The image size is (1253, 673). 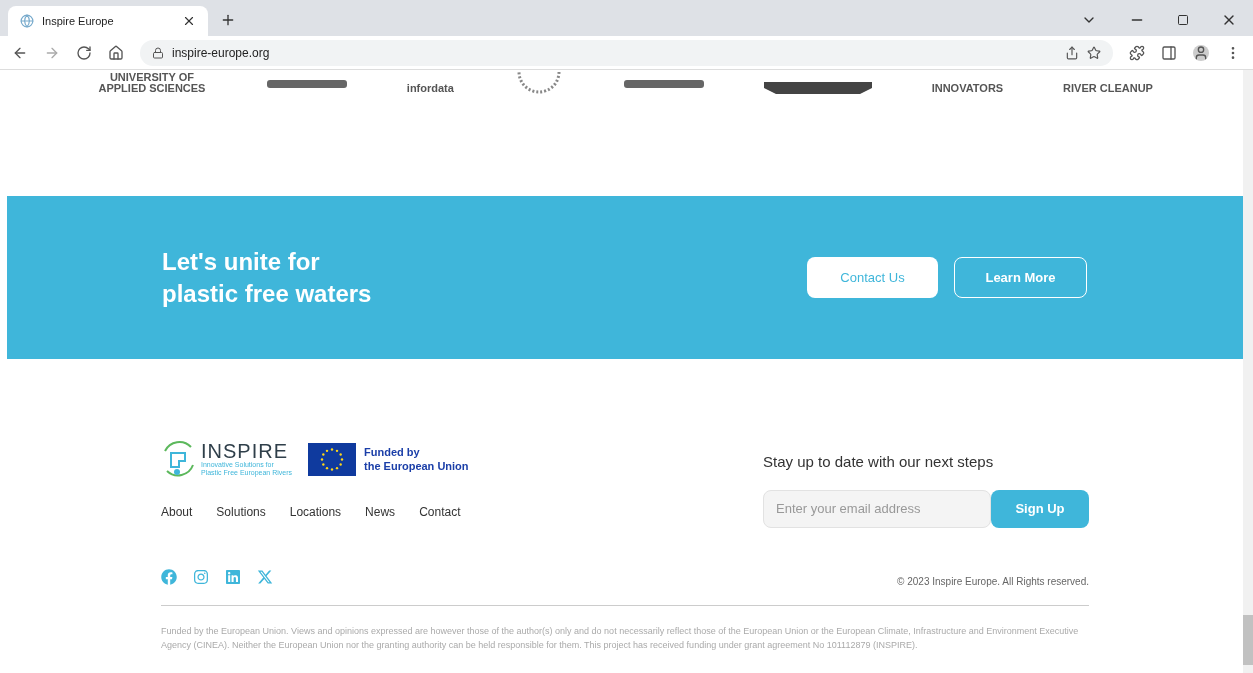 I want to click on copyright-text: © 2023 Inspire Europe. All Rights reserved., so click(x=993, y=581).